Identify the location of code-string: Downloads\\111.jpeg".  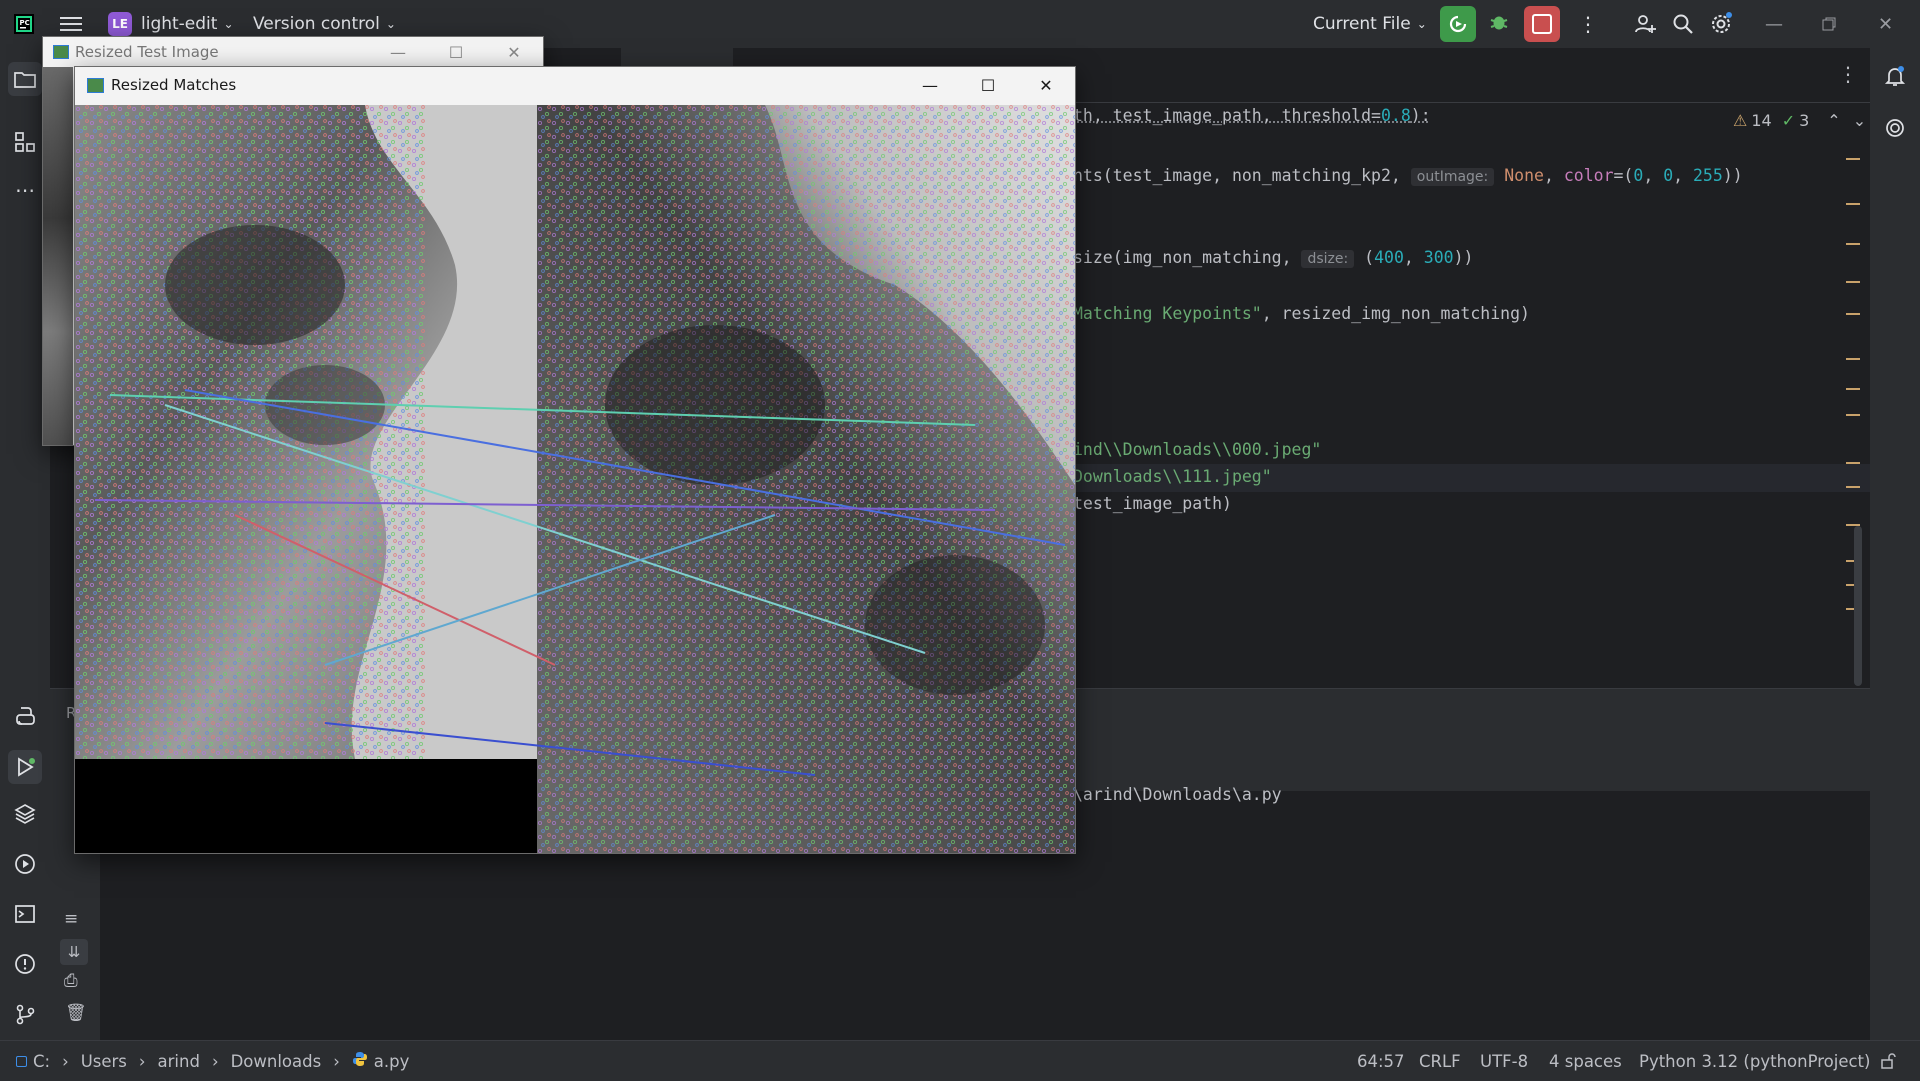
(1172, 476).